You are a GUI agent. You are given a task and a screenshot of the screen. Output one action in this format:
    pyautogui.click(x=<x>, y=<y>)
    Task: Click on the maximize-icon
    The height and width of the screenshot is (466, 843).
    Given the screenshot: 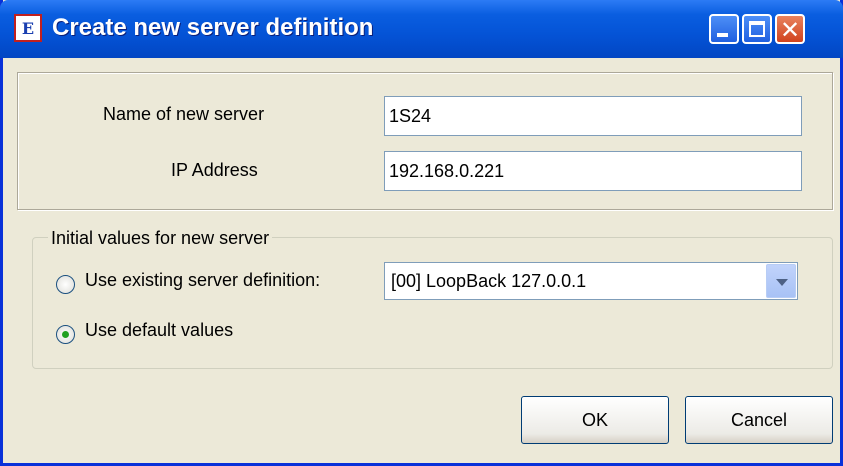 What is the action you would take?
    pyautogui.click(x=757, y=29)
    